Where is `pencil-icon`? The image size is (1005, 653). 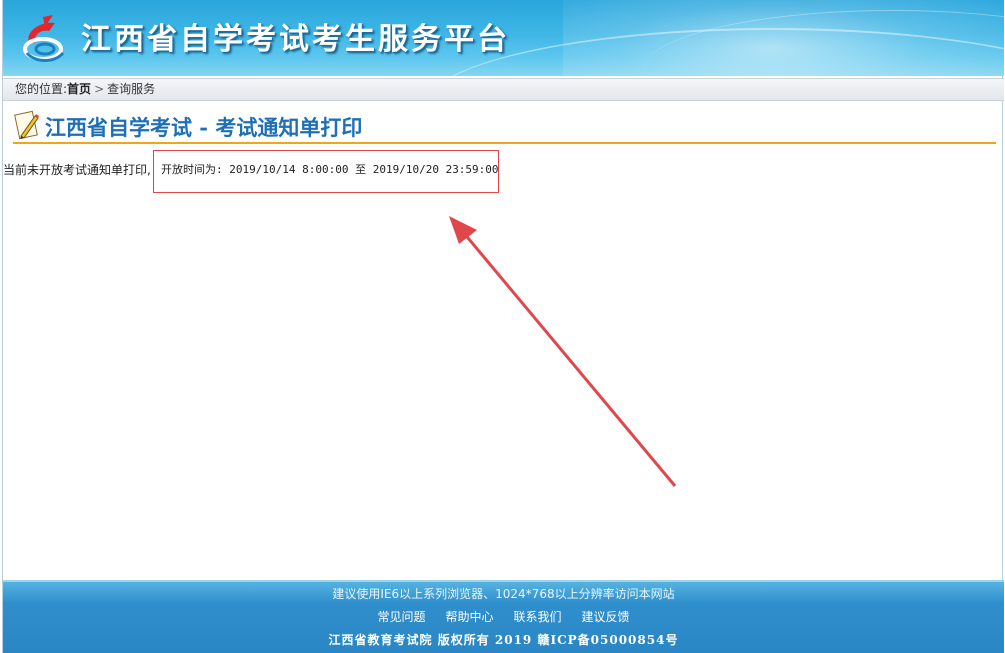
pencil-icon is located at coordinates (26, 125).